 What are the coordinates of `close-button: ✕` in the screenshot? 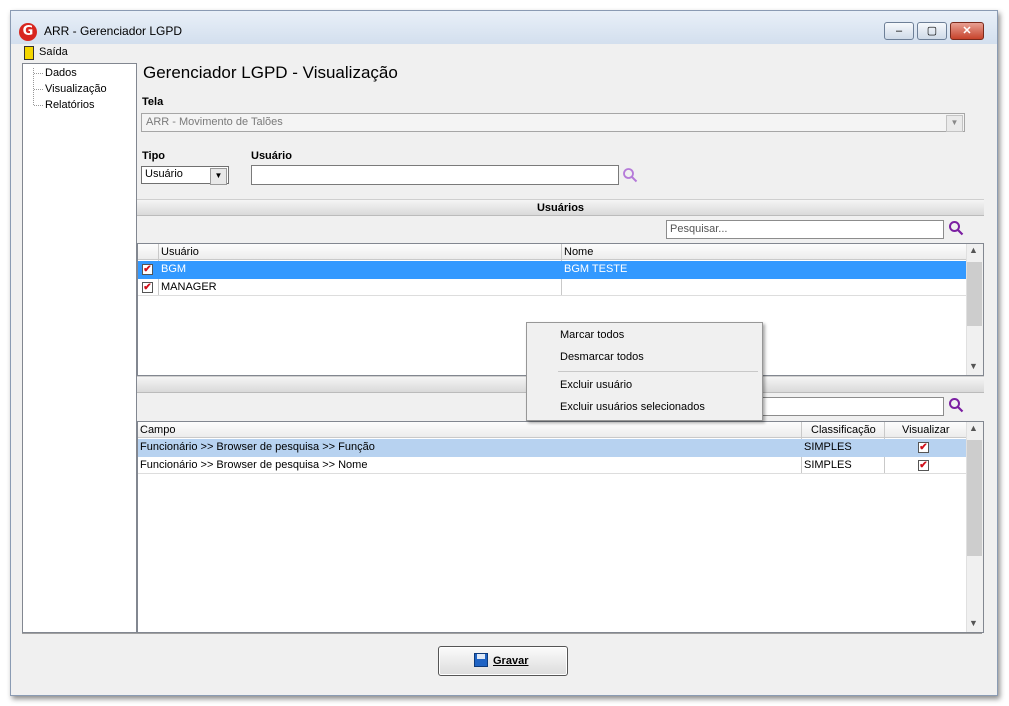 It's located at (967, 31).